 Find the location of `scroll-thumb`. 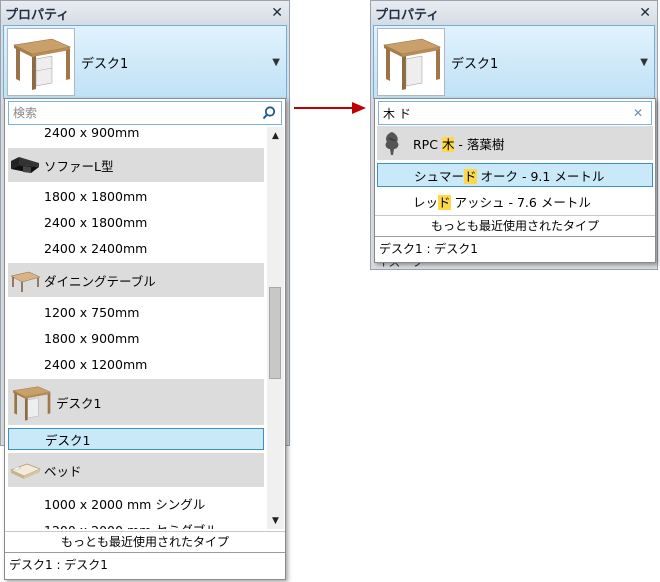

scroll-thumb is located at coordinates (275, 333).